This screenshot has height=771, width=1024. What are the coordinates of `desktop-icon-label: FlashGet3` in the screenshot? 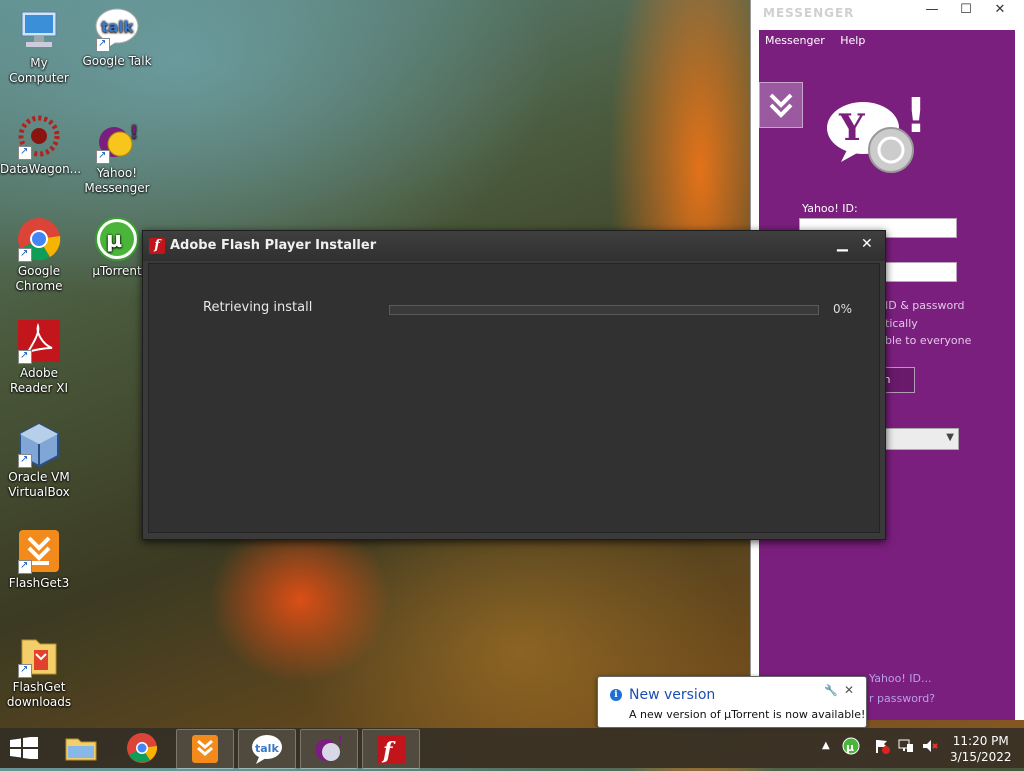 It's located at (39, 583).